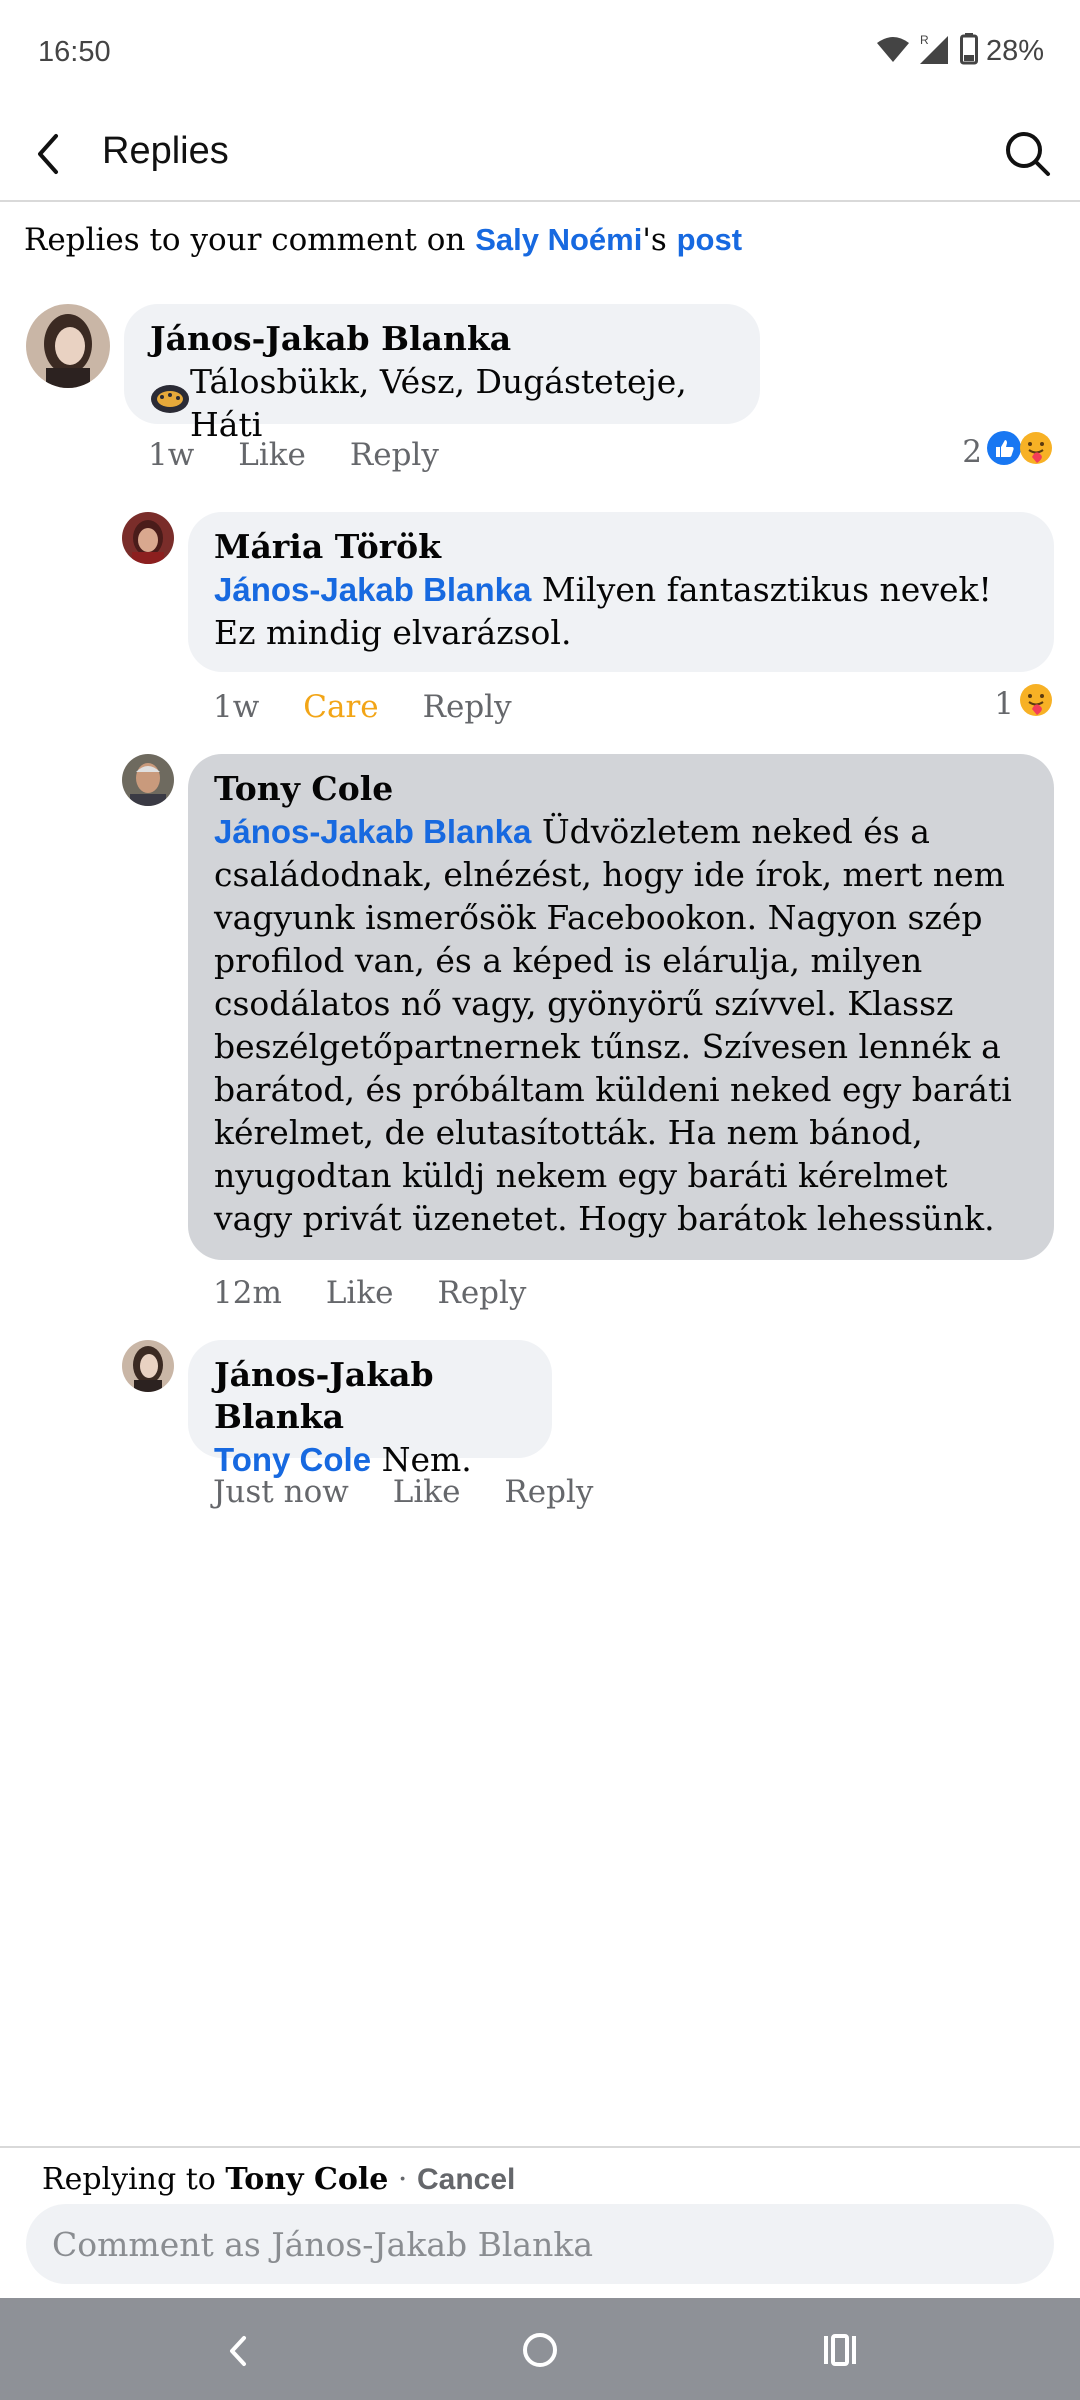  I want to click on status-icons: R 28%, so click(960, 51).